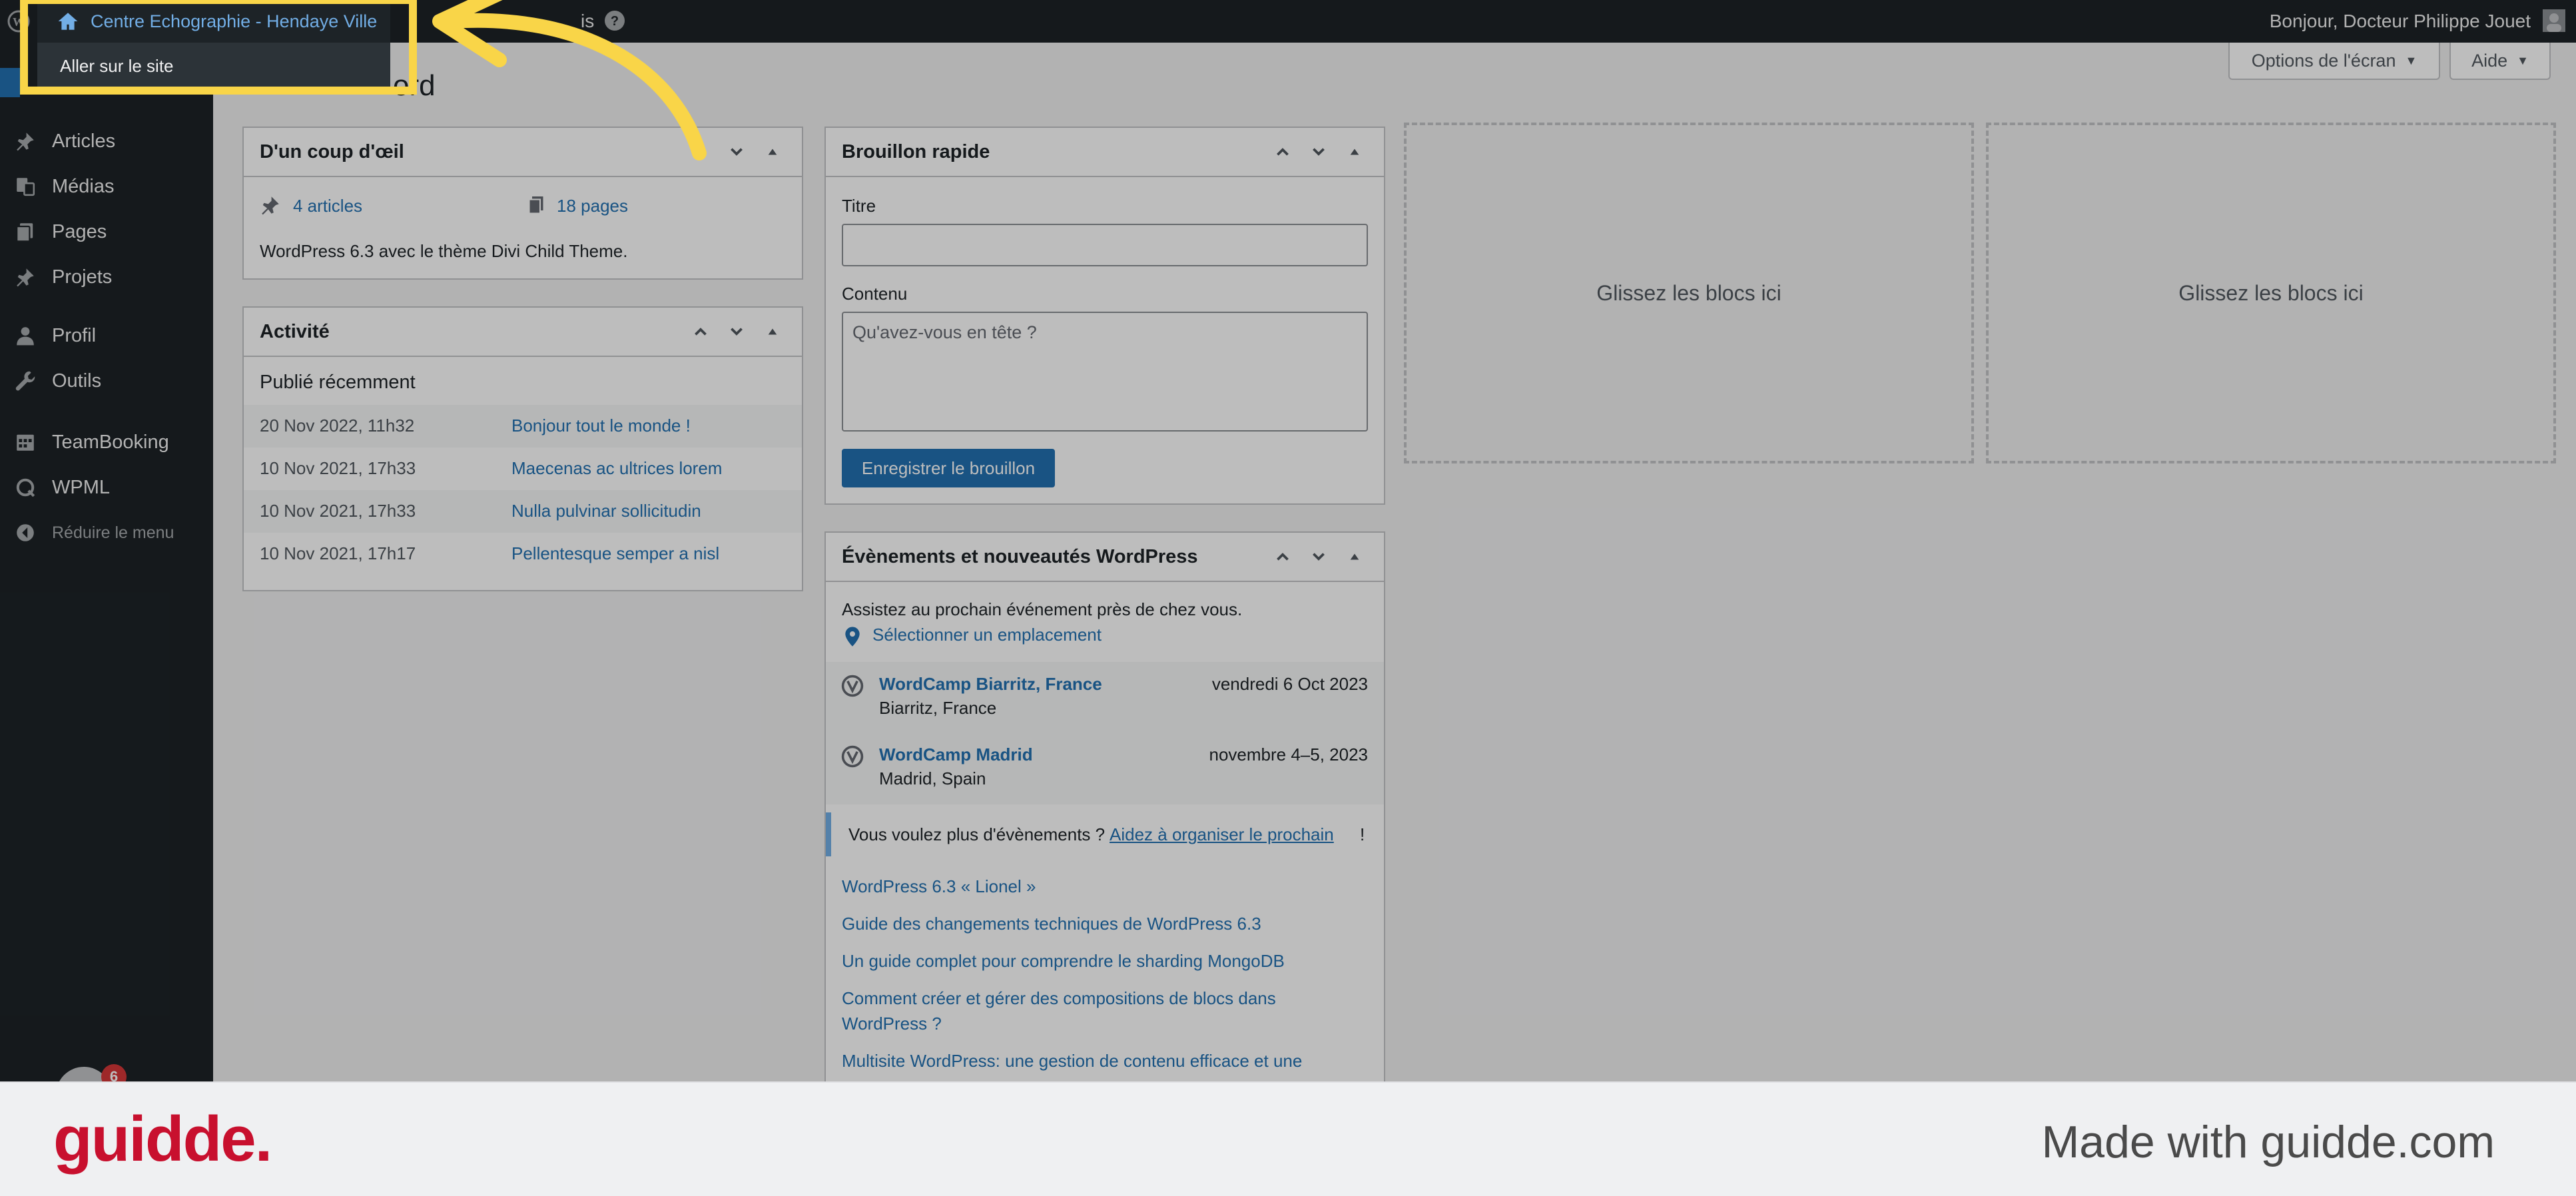  I want to click on dashboard-active-marker, so click(10, 83).